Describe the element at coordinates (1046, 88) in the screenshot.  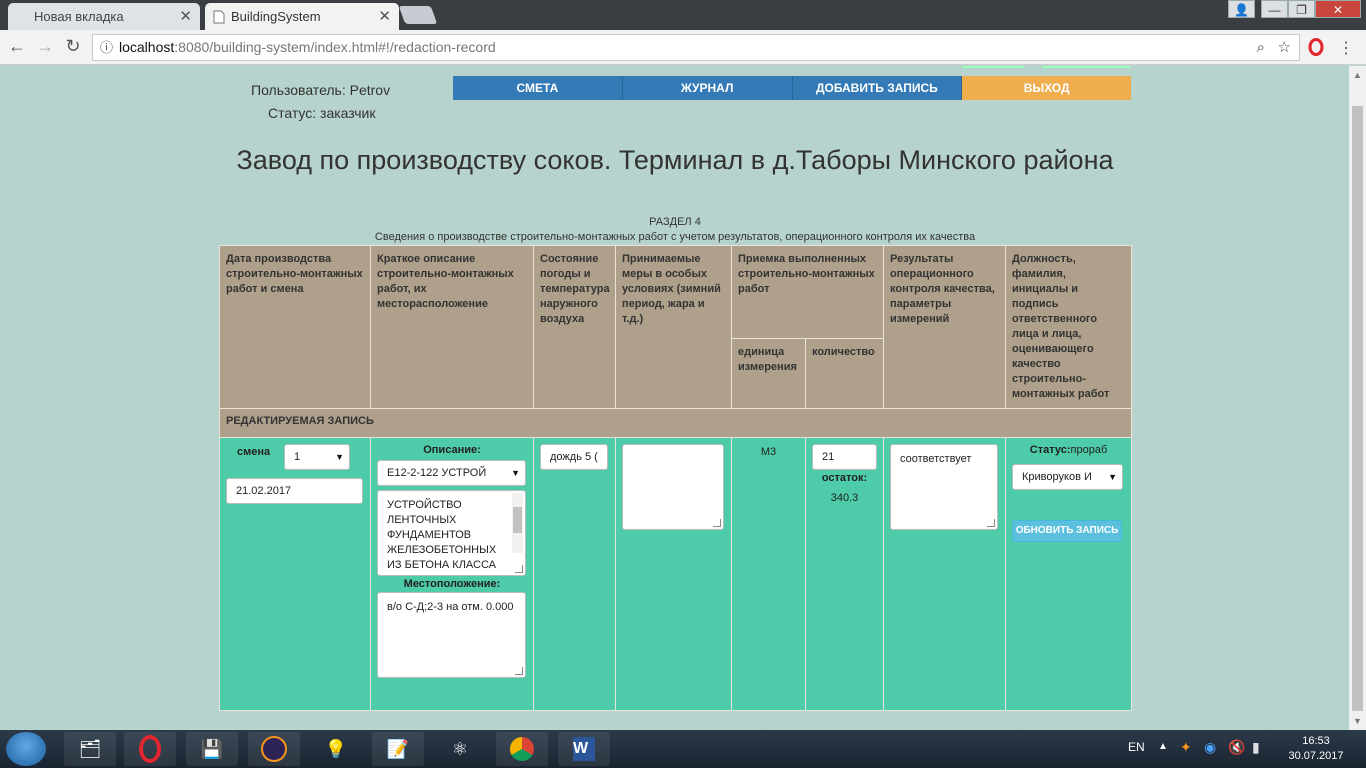
I see `nav-exit: ВЫХОД` at that location.